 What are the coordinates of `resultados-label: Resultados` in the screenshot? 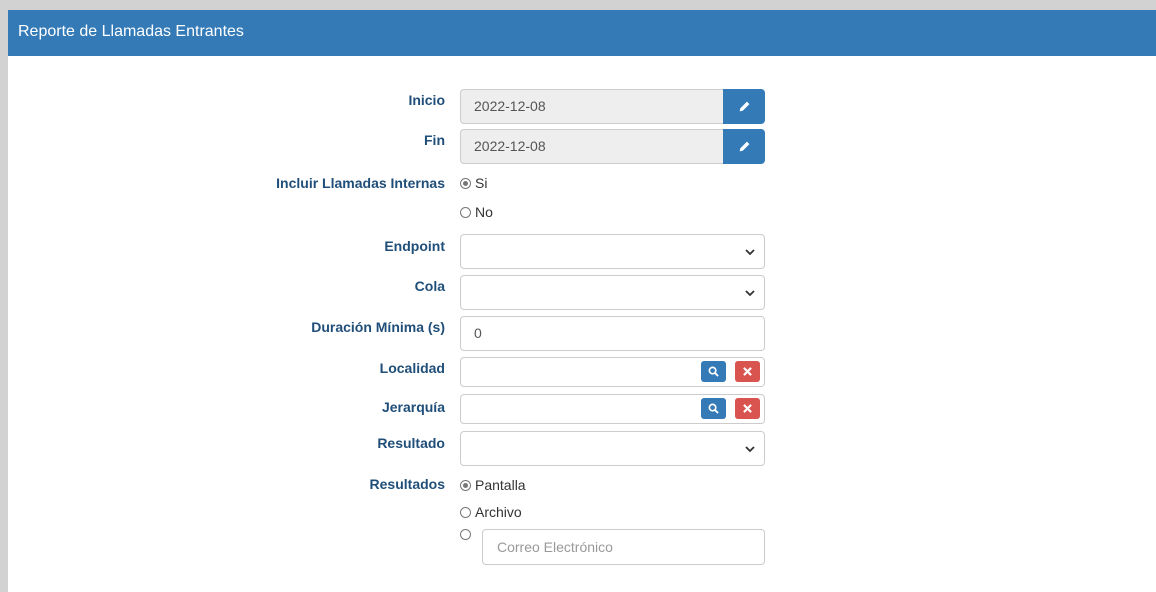 It's located at (407, 484).